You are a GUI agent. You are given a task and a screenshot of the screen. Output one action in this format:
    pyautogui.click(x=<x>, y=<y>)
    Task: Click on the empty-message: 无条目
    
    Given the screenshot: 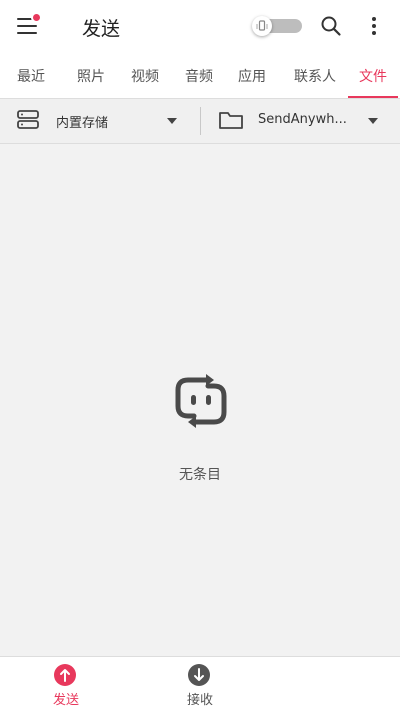 What is the action you would take?
    pyautogui.click(x=200, y=475)
    